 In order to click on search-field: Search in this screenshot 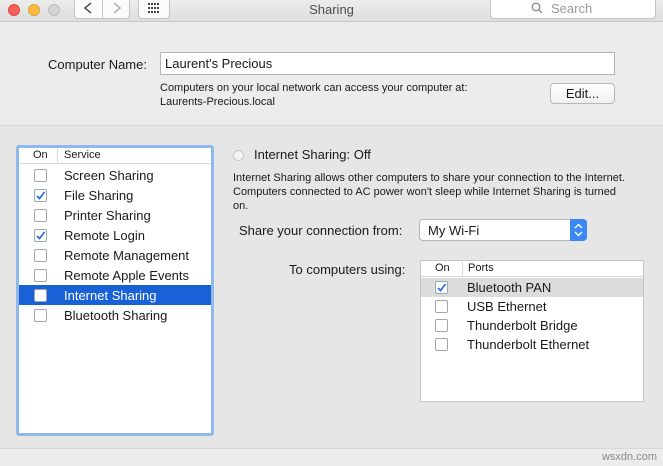, I will do `click(573, 9)`.